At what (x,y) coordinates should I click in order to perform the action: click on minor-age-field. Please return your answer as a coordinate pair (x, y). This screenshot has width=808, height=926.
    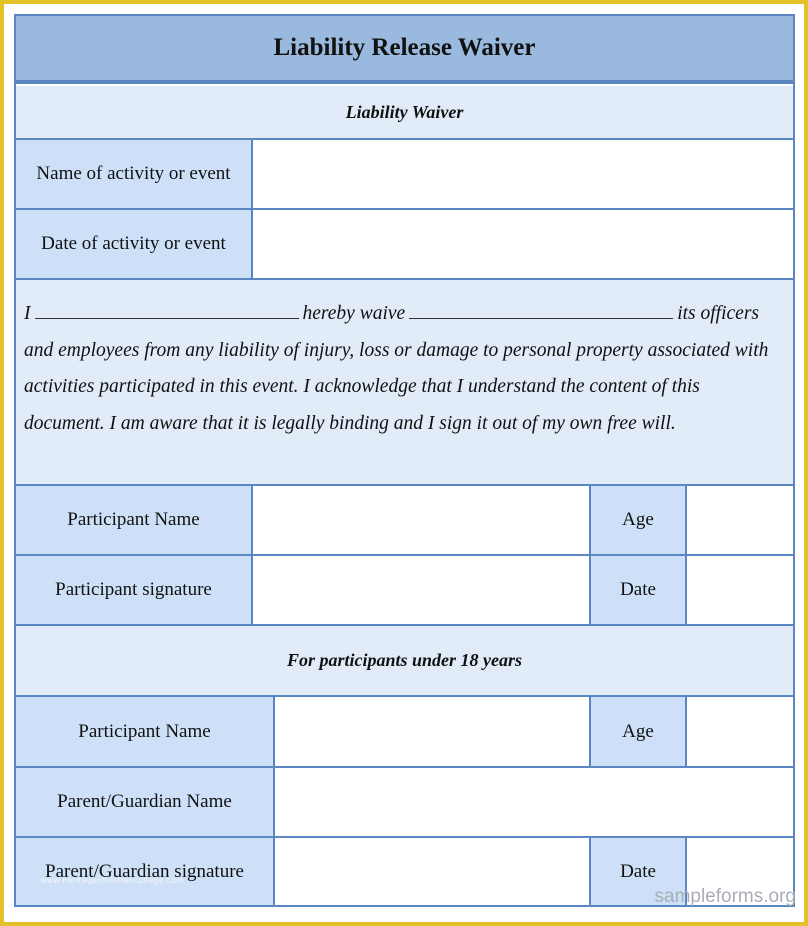
    Looking at the image, I should click on (740, 731).